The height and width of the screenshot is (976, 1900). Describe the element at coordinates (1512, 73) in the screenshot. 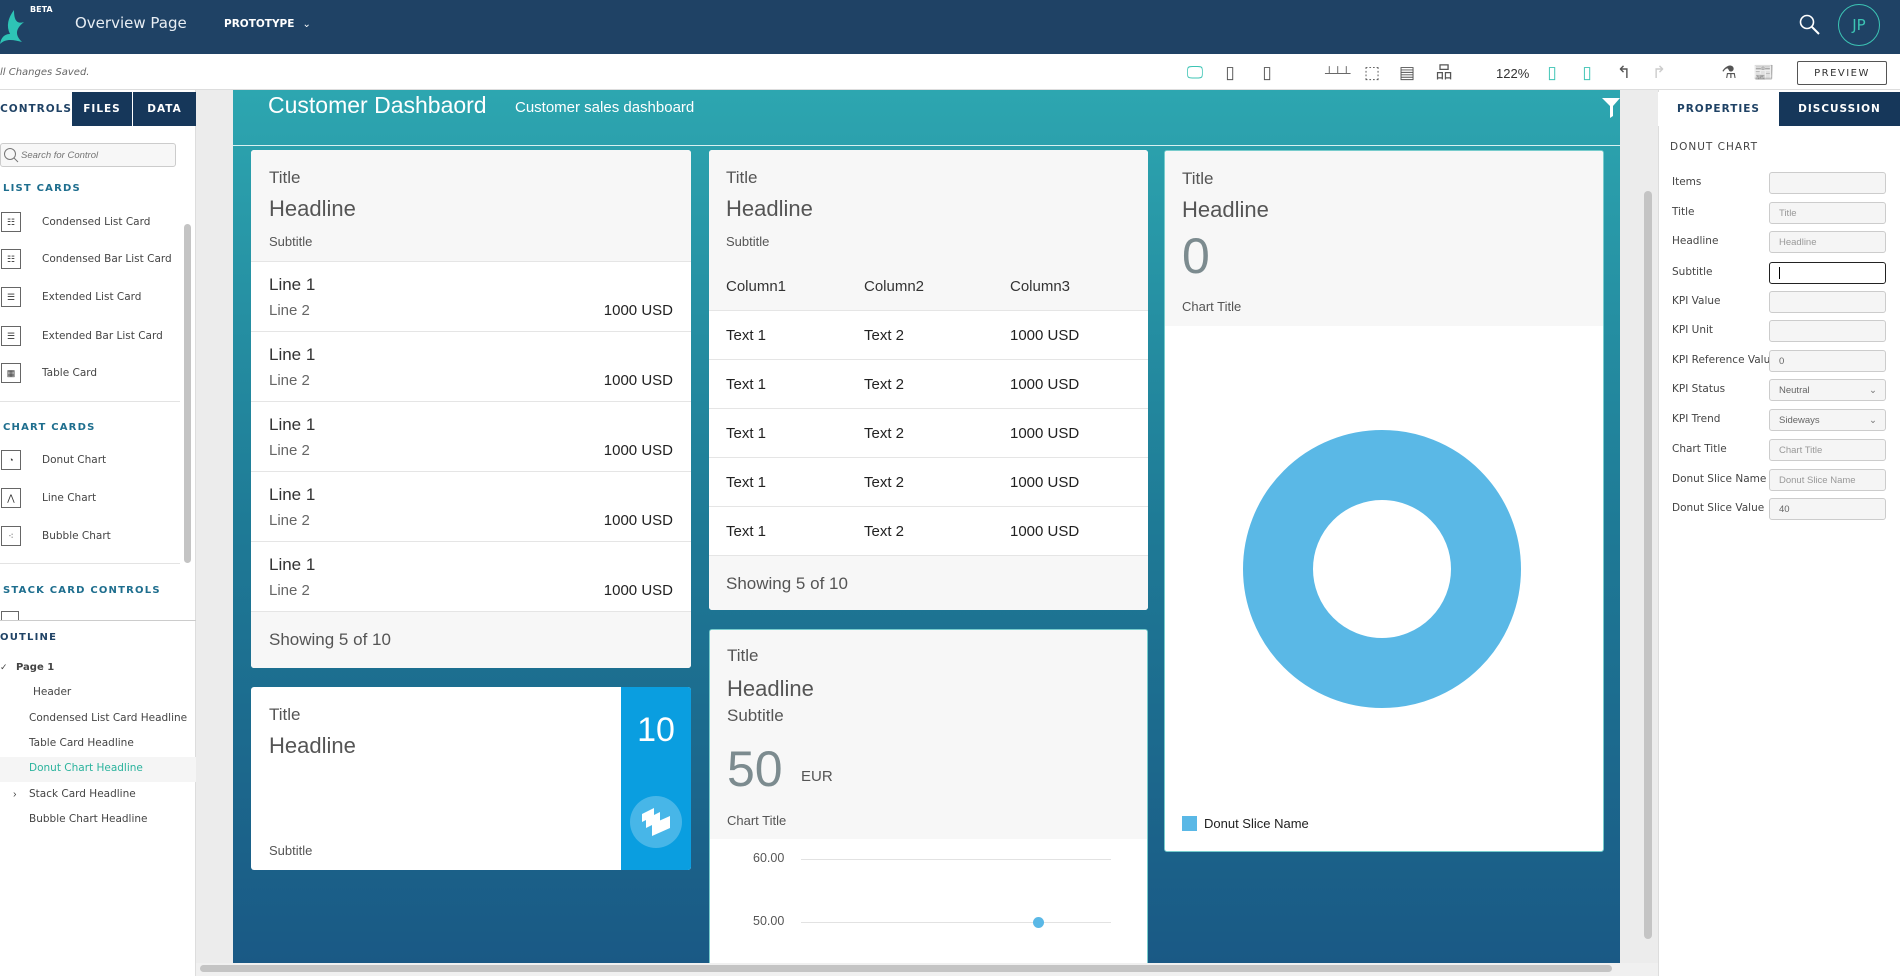

I see `zoom-level: 122%` at that location.